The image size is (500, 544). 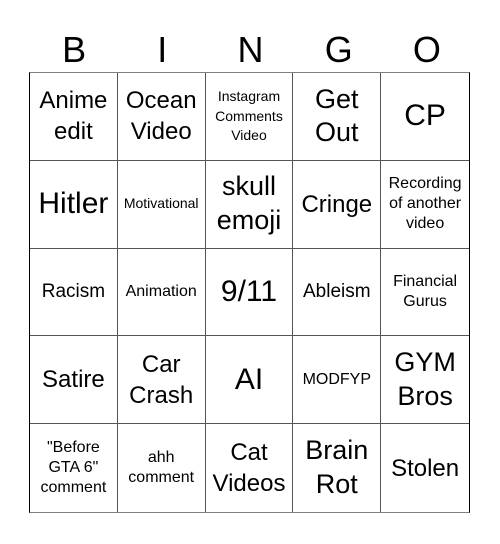 I want to click on header-letter-b: B, so click(x=74, y=49).